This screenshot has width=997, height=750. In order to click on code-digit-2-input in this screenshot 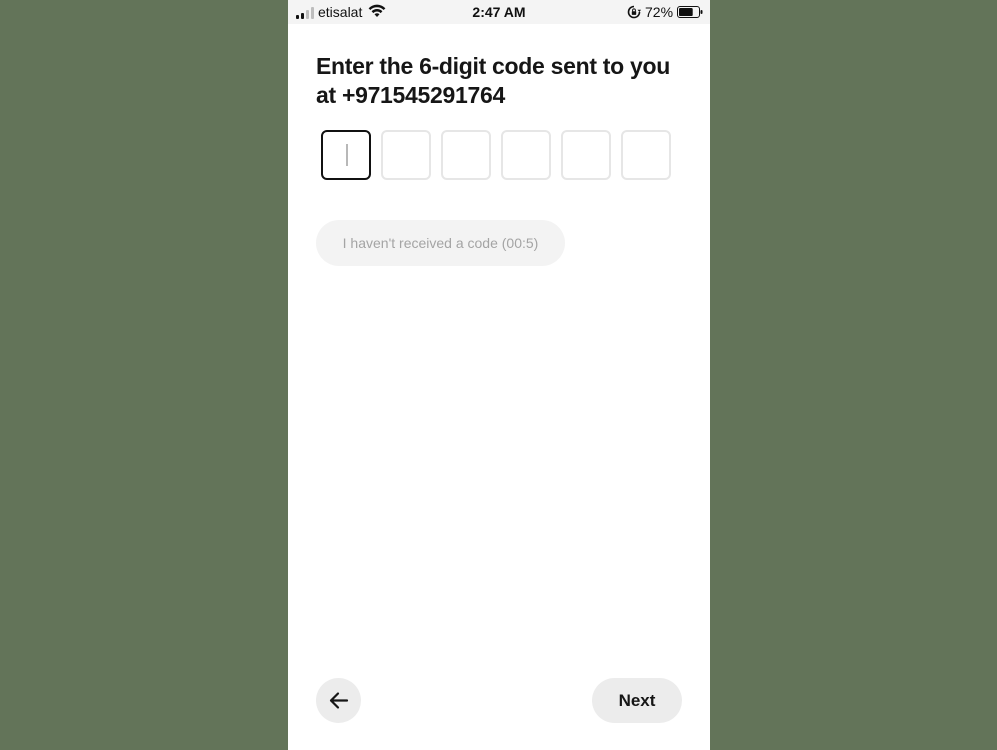, I will do `click(406, 155)`.